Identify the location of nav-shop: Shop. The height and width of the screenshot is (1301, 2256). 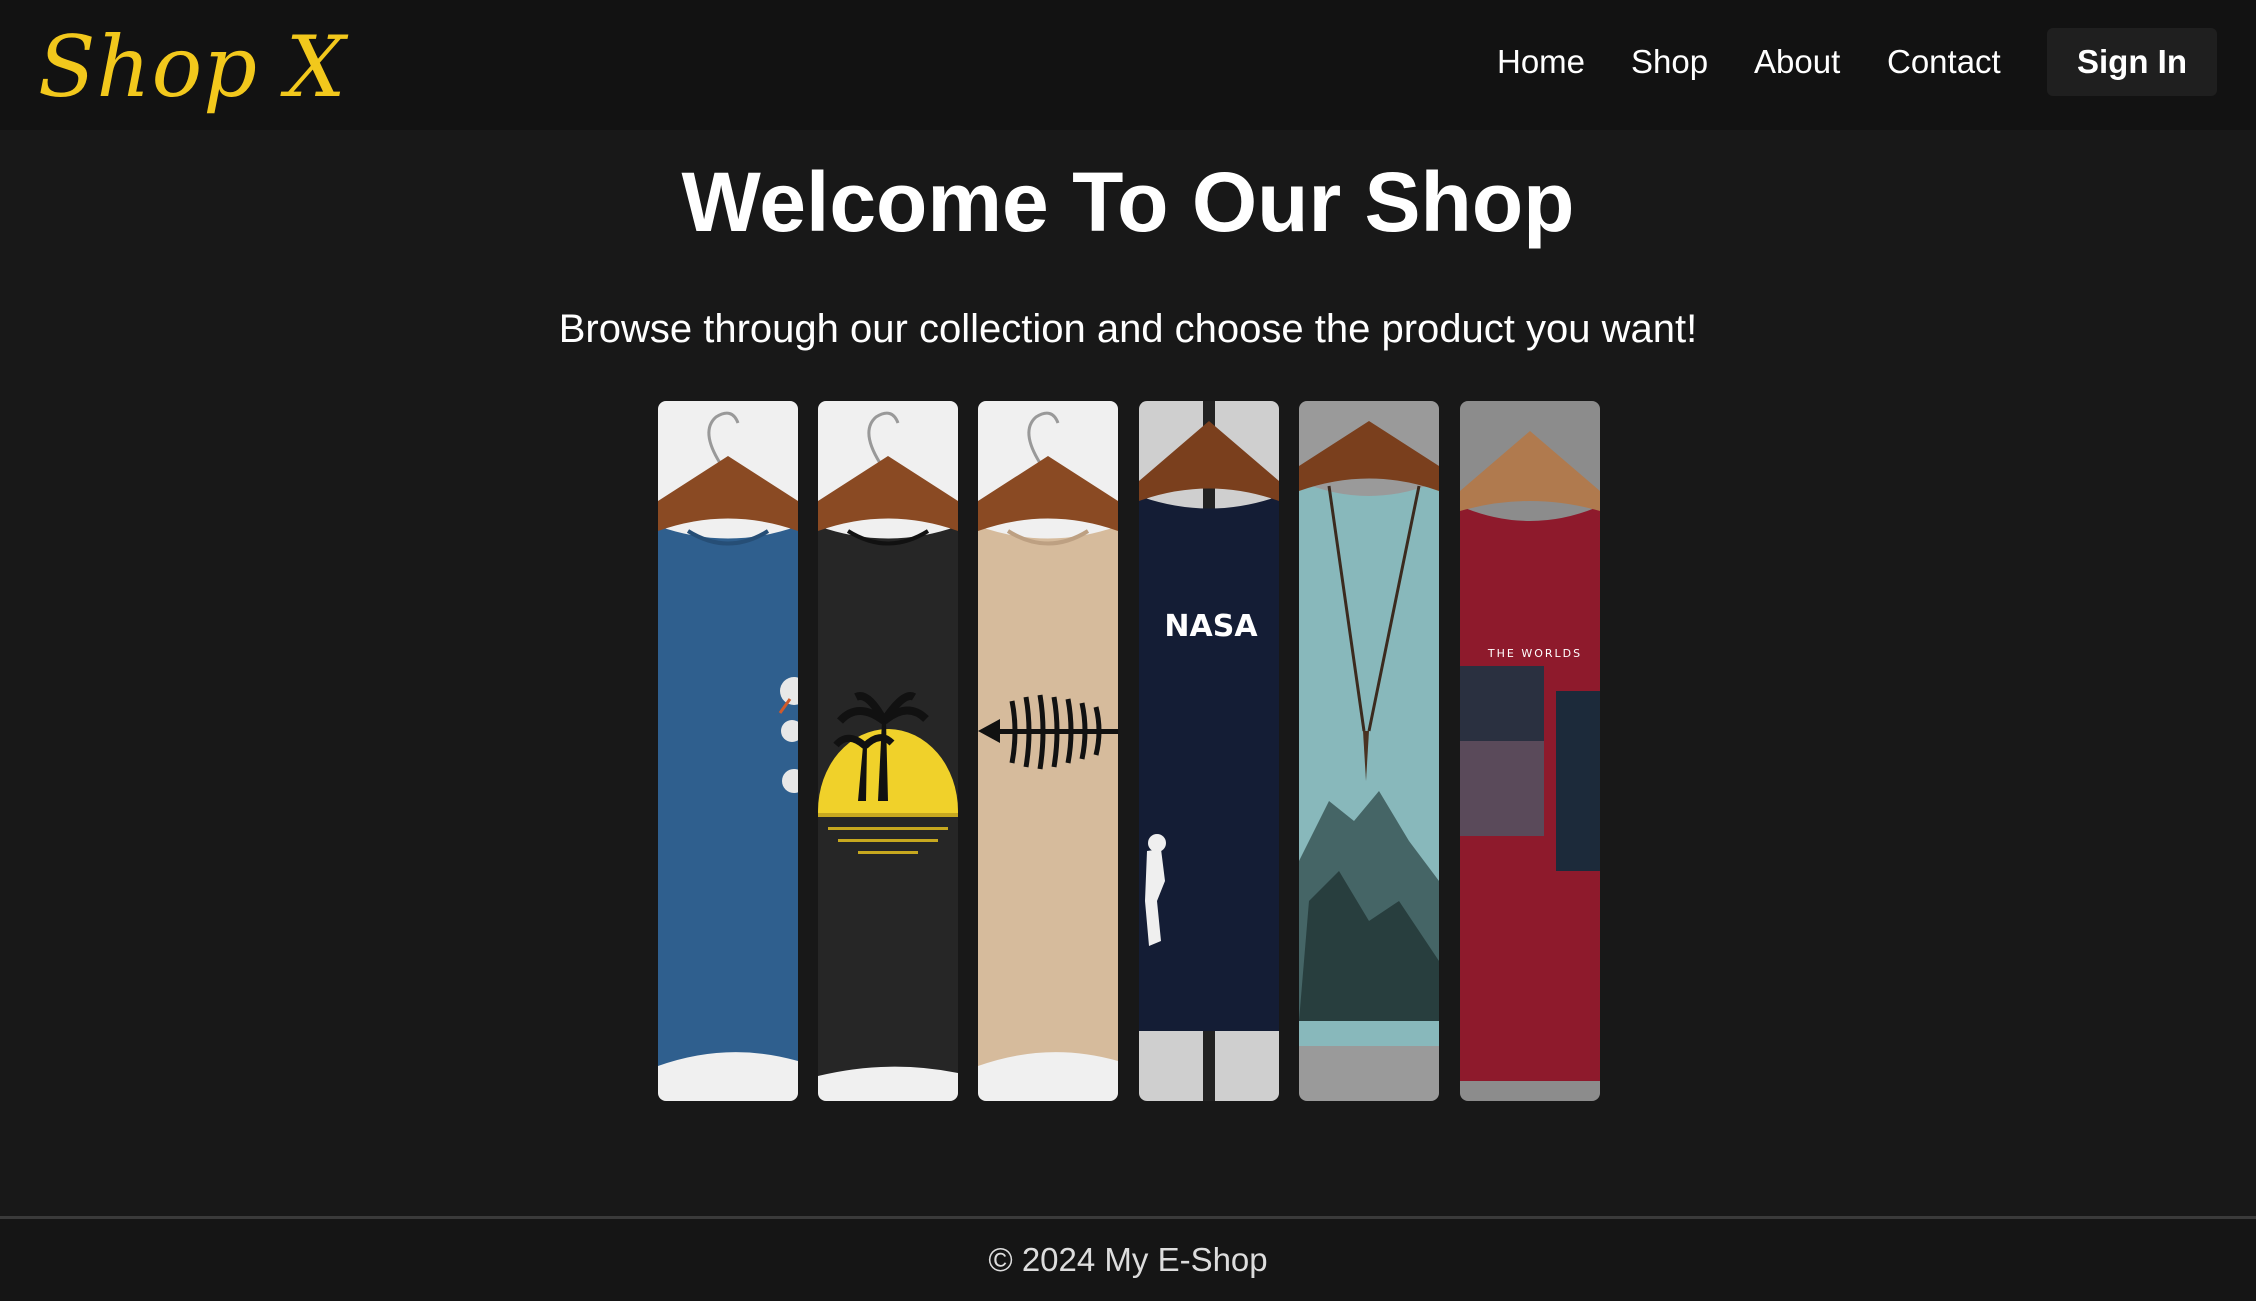
(1669, 62).